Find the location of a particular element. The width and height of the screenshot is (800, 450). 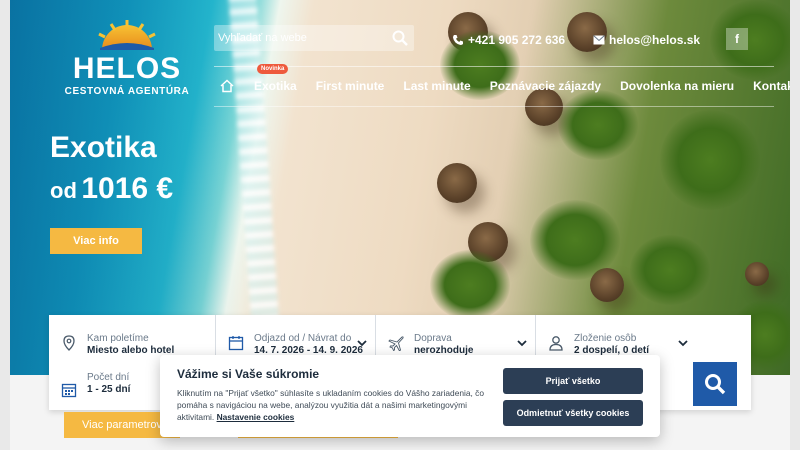

trip-search-button is located at coordinates (715, 384).